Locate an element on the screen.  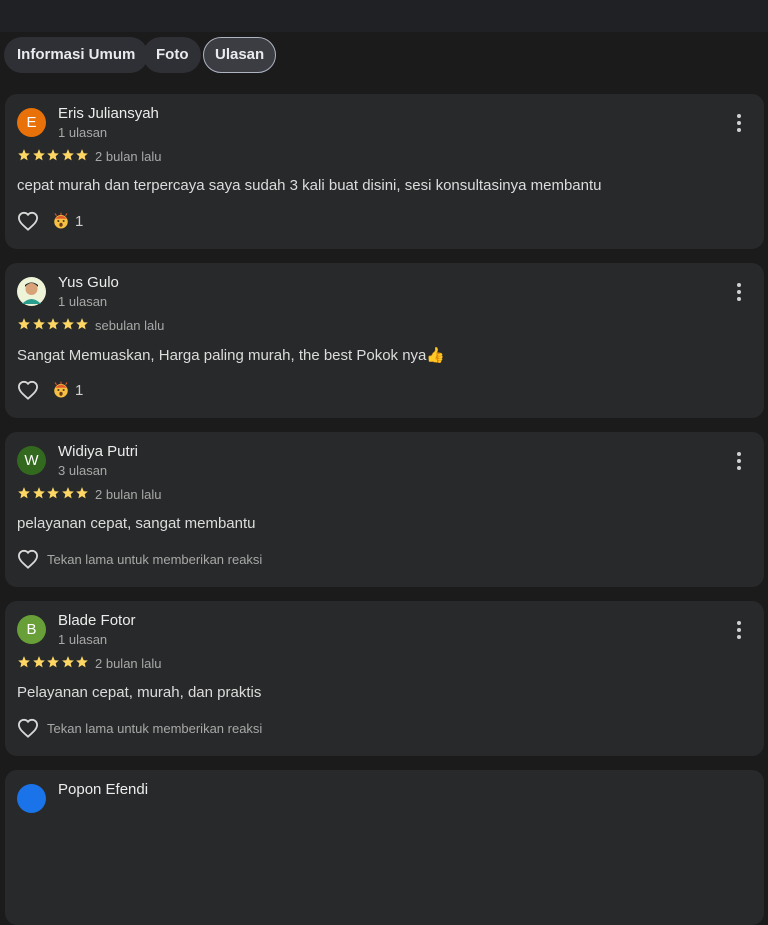
status-bar is located at coordinates (384, 16).